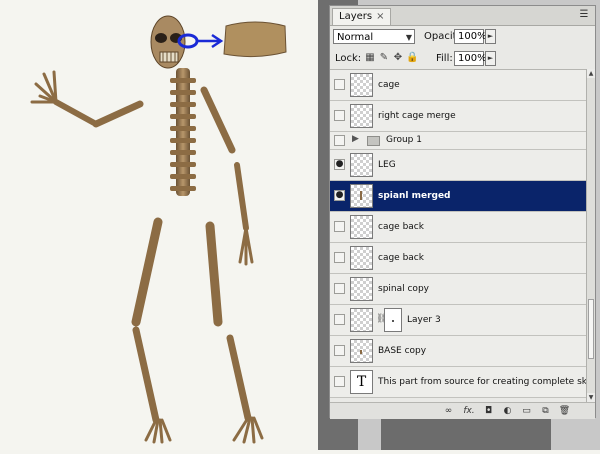 The width and height of the screenshot is (600, 454). What do you see at coordinates (255, 39) in the screenshot?
I see `skull-cap-piece` at bounding box center [255, 39].